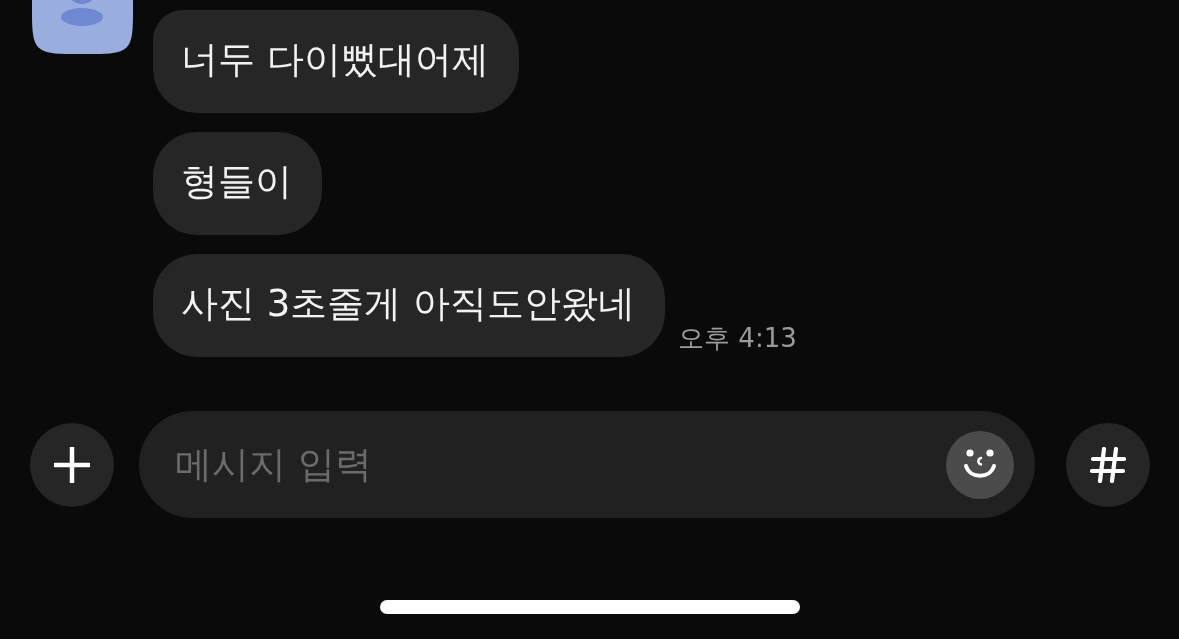 The height and width of the screenshot is (639, 1179). I want to click on message-bubble: 형들이, so click(237, 183).